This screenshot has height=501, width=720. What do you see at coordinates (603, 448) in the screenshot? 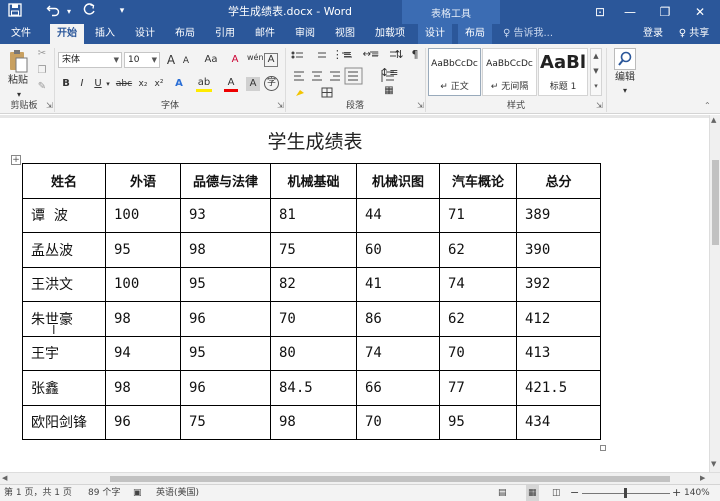
I see `table-resize-handle` at bounding box center [603, 448].